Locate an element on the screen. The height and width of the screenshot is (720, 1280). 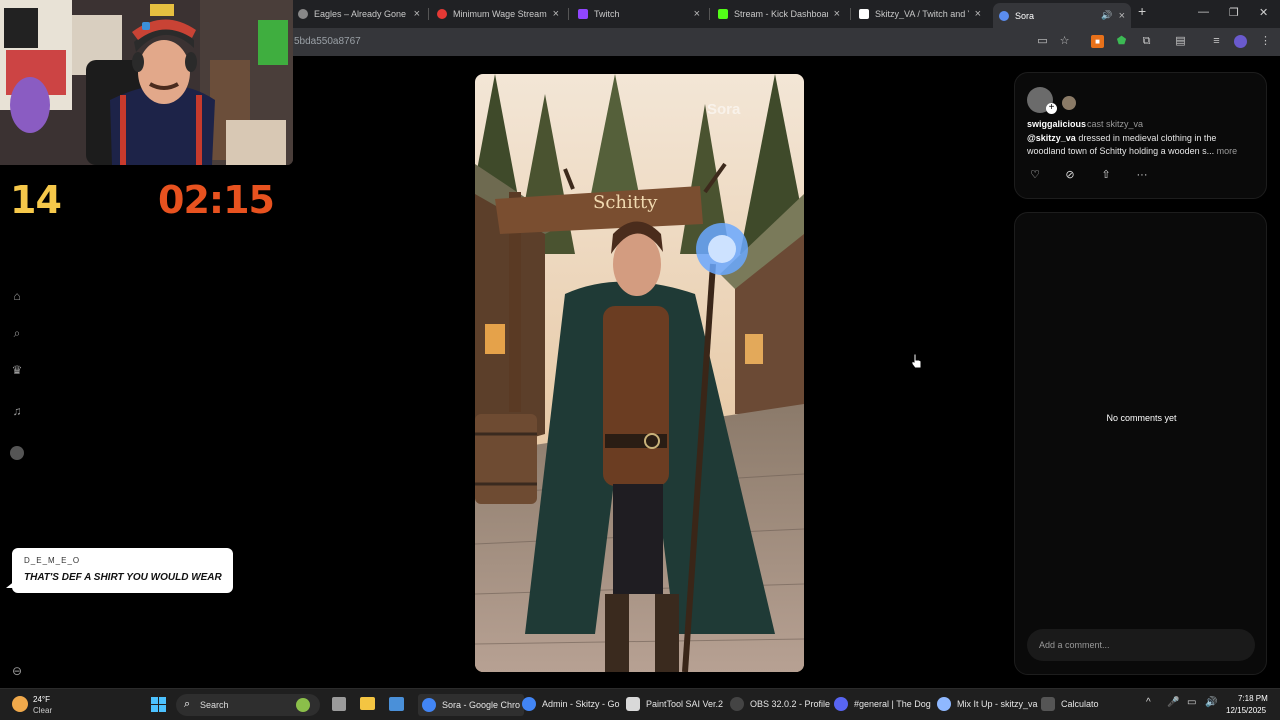
taskbar-app-painttool: PaintTool SAI Ver.2 is located at coordinates (674, 704).